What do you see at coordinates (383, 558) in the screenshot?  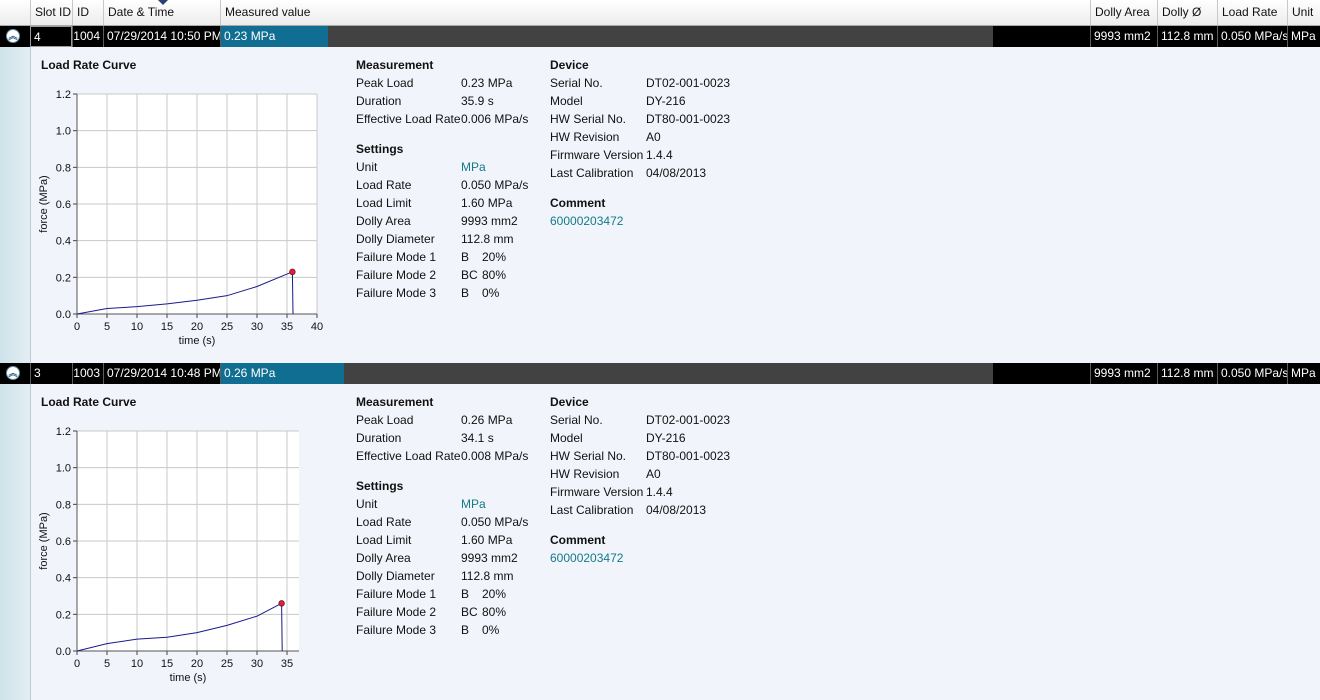 I see `dolly-area-label: Dolly Area` at bounding box center [383, 558].